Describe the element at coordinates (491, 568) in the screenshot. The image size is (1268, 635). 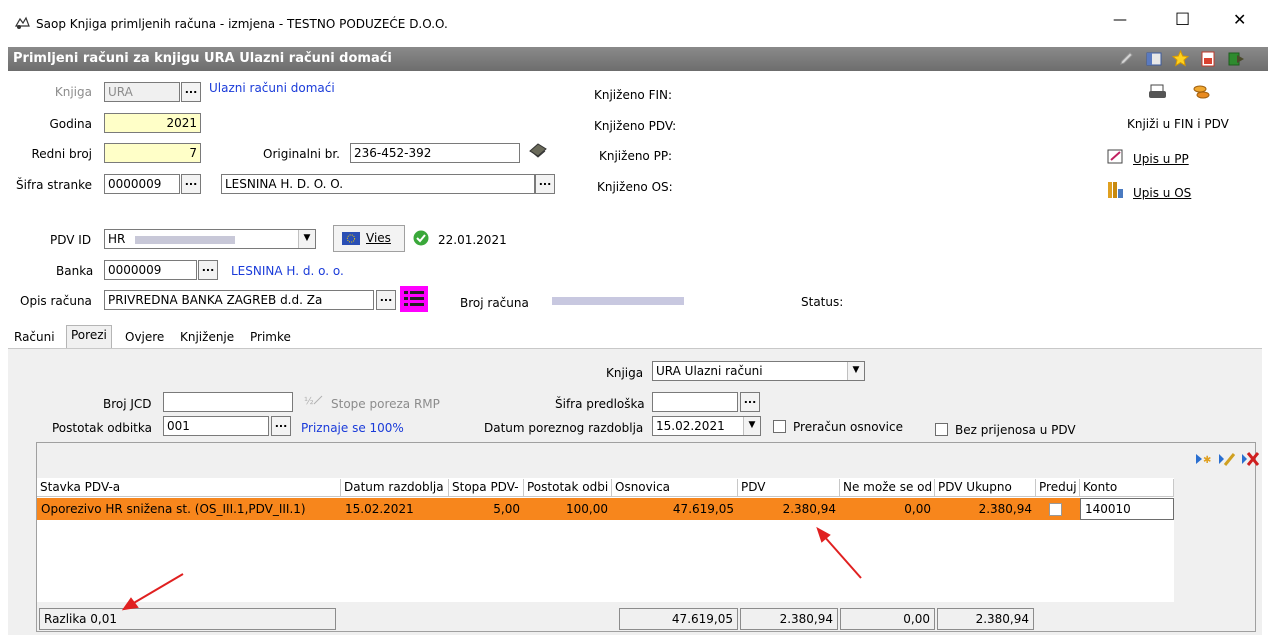
I see `annotation-arrows` at that location.